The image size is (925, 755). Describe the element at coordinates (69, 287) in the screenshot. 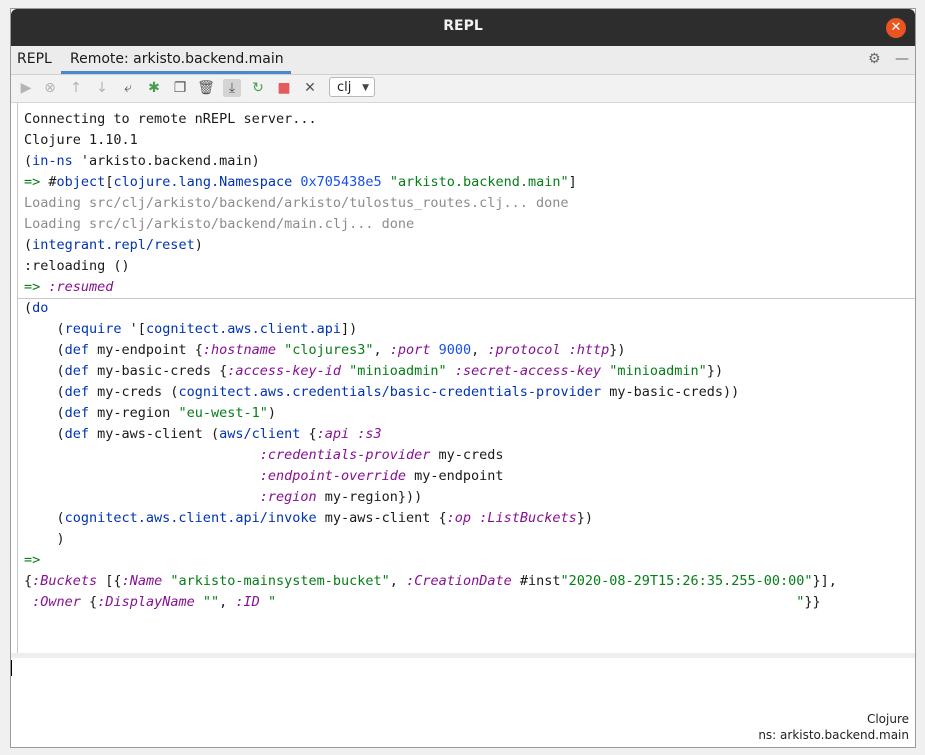

I see `output-line: => :resumed` at that location.